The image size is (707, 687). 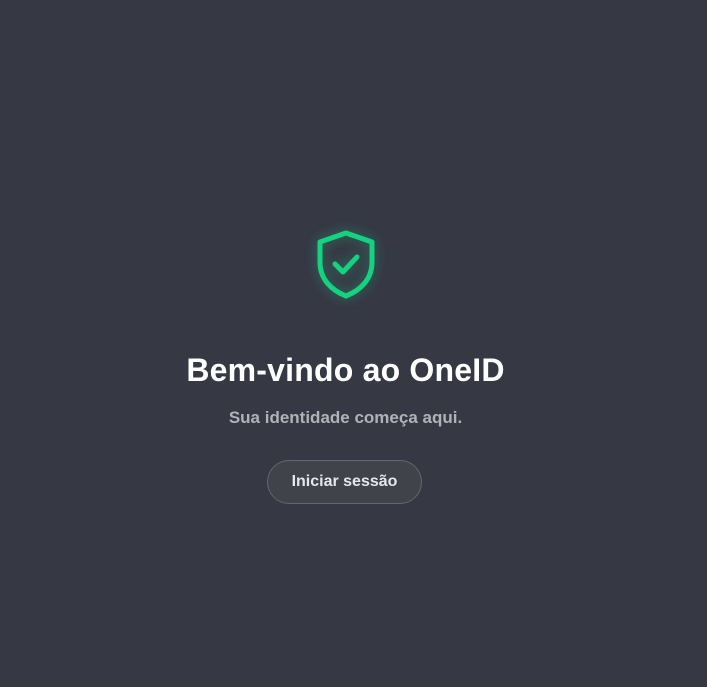 I want to click on shield-check-icon, so click(x=346, y=265).